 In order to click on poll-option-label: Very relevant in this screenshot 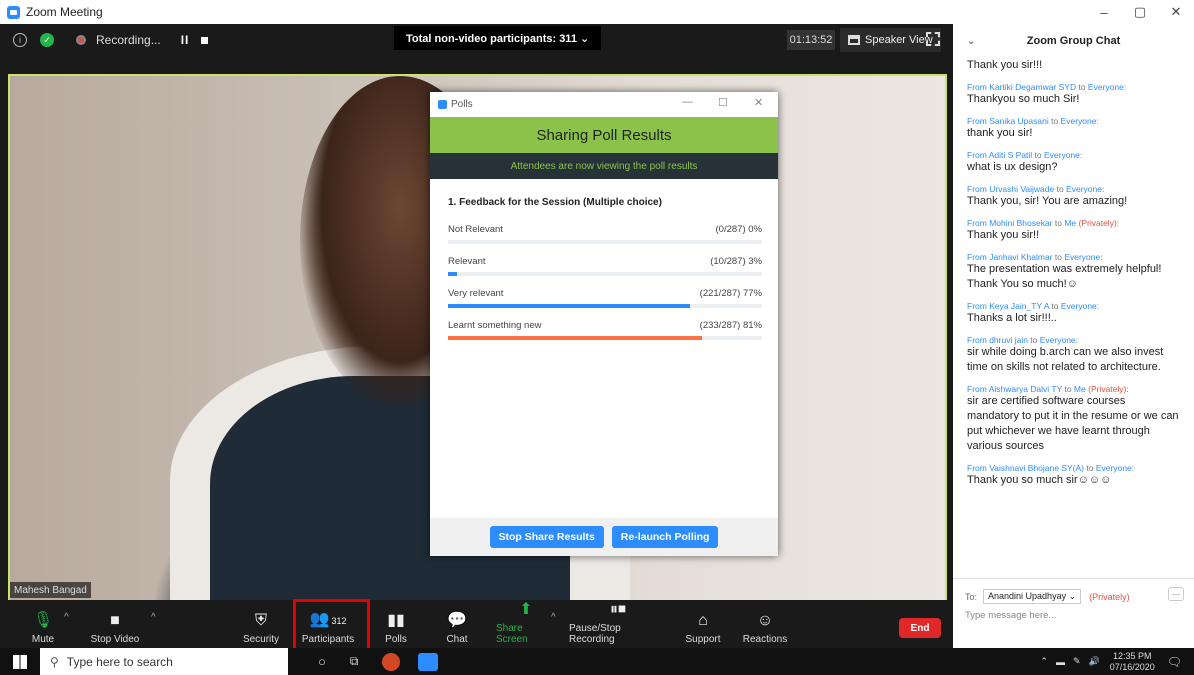, I will do `click(476, 293)`.